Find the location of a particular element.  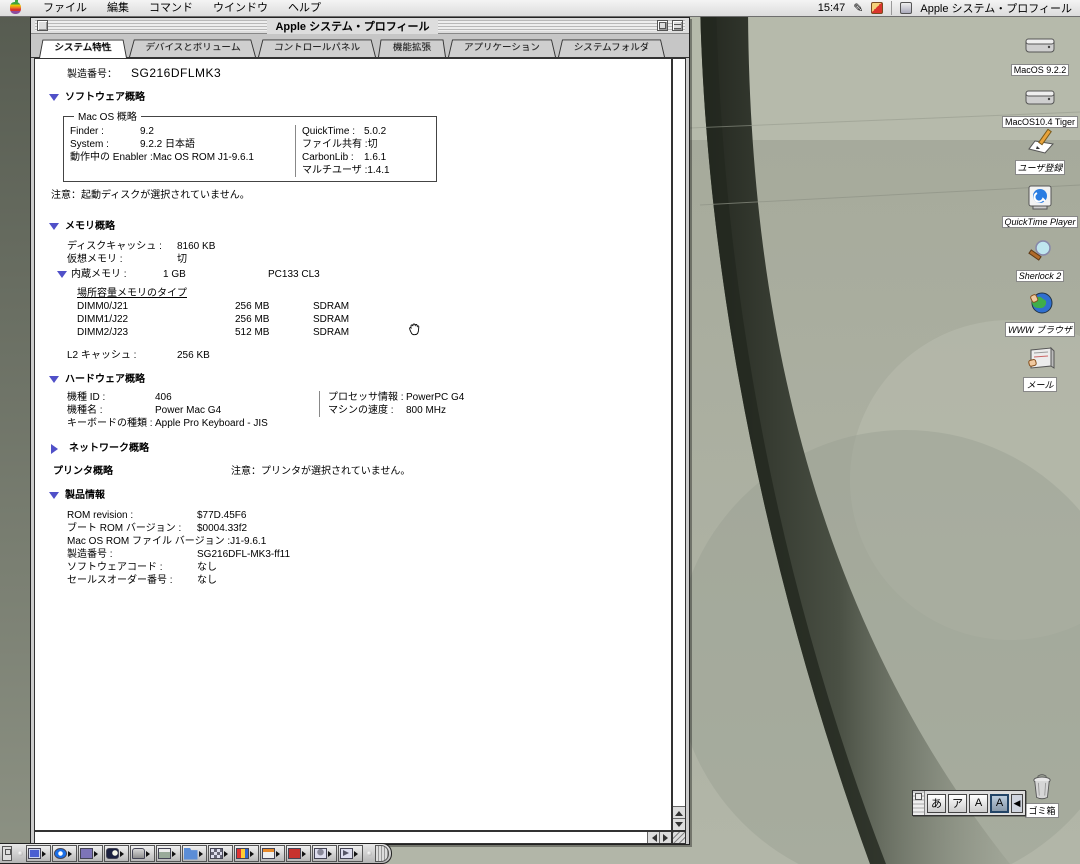

control-strip is located at coordinates (196, 853).